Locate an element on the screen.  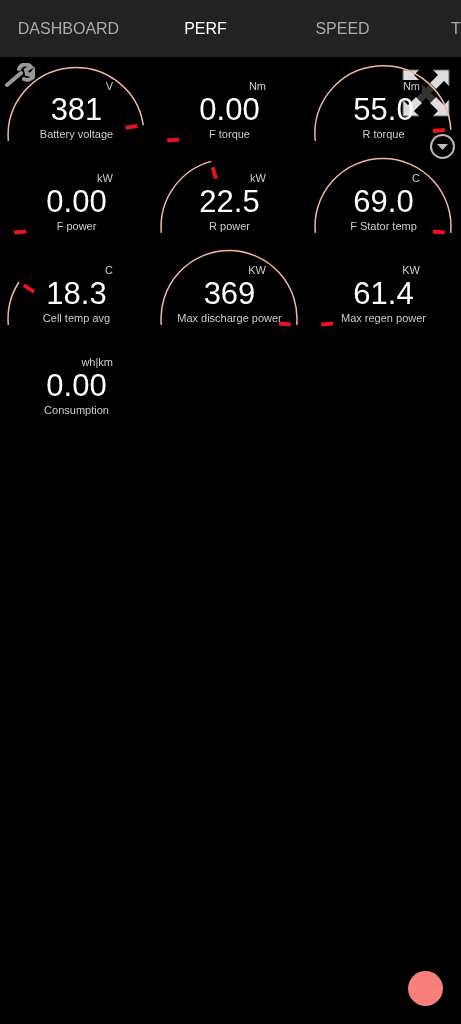
gauge-label: Cell temp avg is located at coordinates (76, 318).